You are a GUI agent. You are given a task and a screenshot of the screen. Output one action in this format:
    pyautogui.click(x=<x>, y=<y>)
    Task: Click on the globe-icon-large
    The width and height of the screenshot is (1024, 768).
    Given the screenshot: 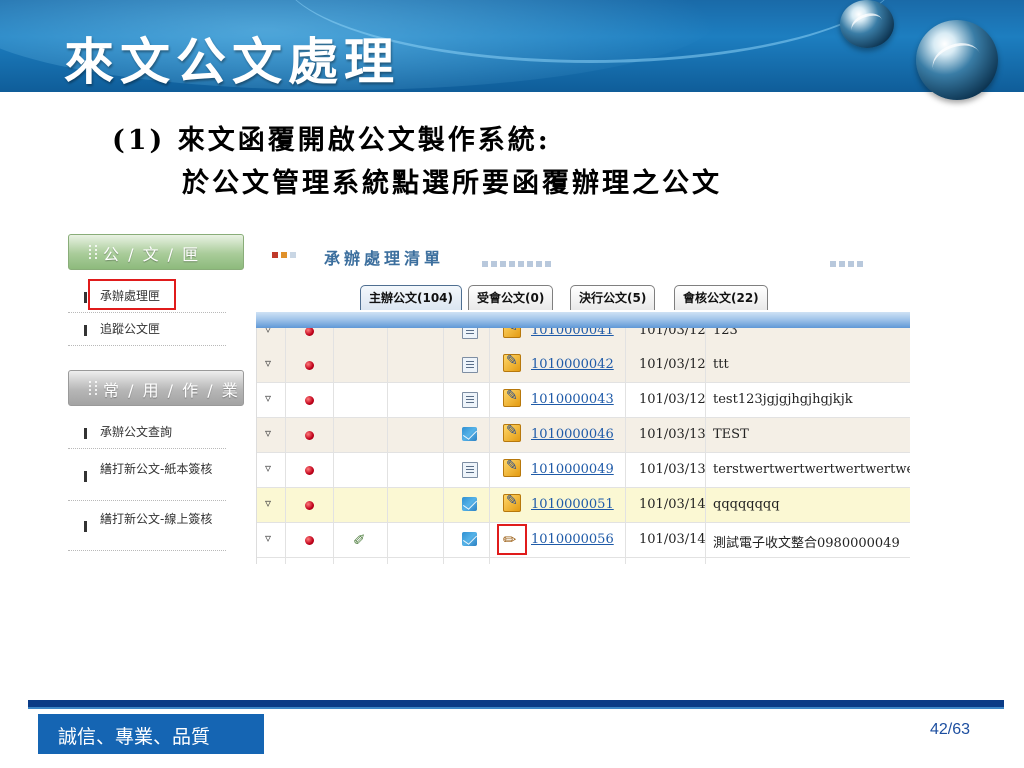 What is the action you would take?
    pyautogui.click(x=957, y=60)
    